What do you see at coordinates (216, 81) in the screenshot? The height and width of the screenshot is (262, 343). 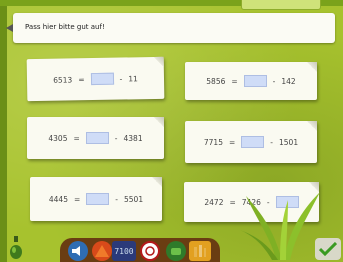 I see `equation-left: 5856` at bounding box center [216, 81].